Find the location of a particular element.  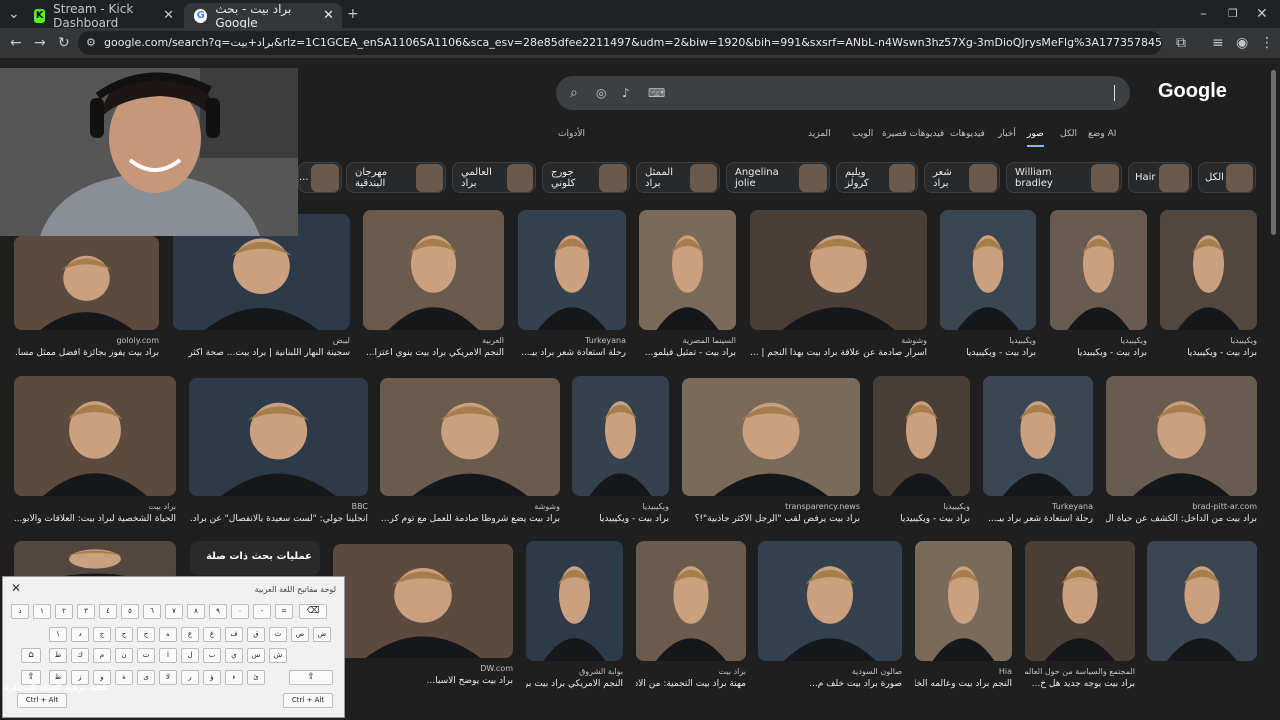

key: ح is located at coordinates (124, 634).